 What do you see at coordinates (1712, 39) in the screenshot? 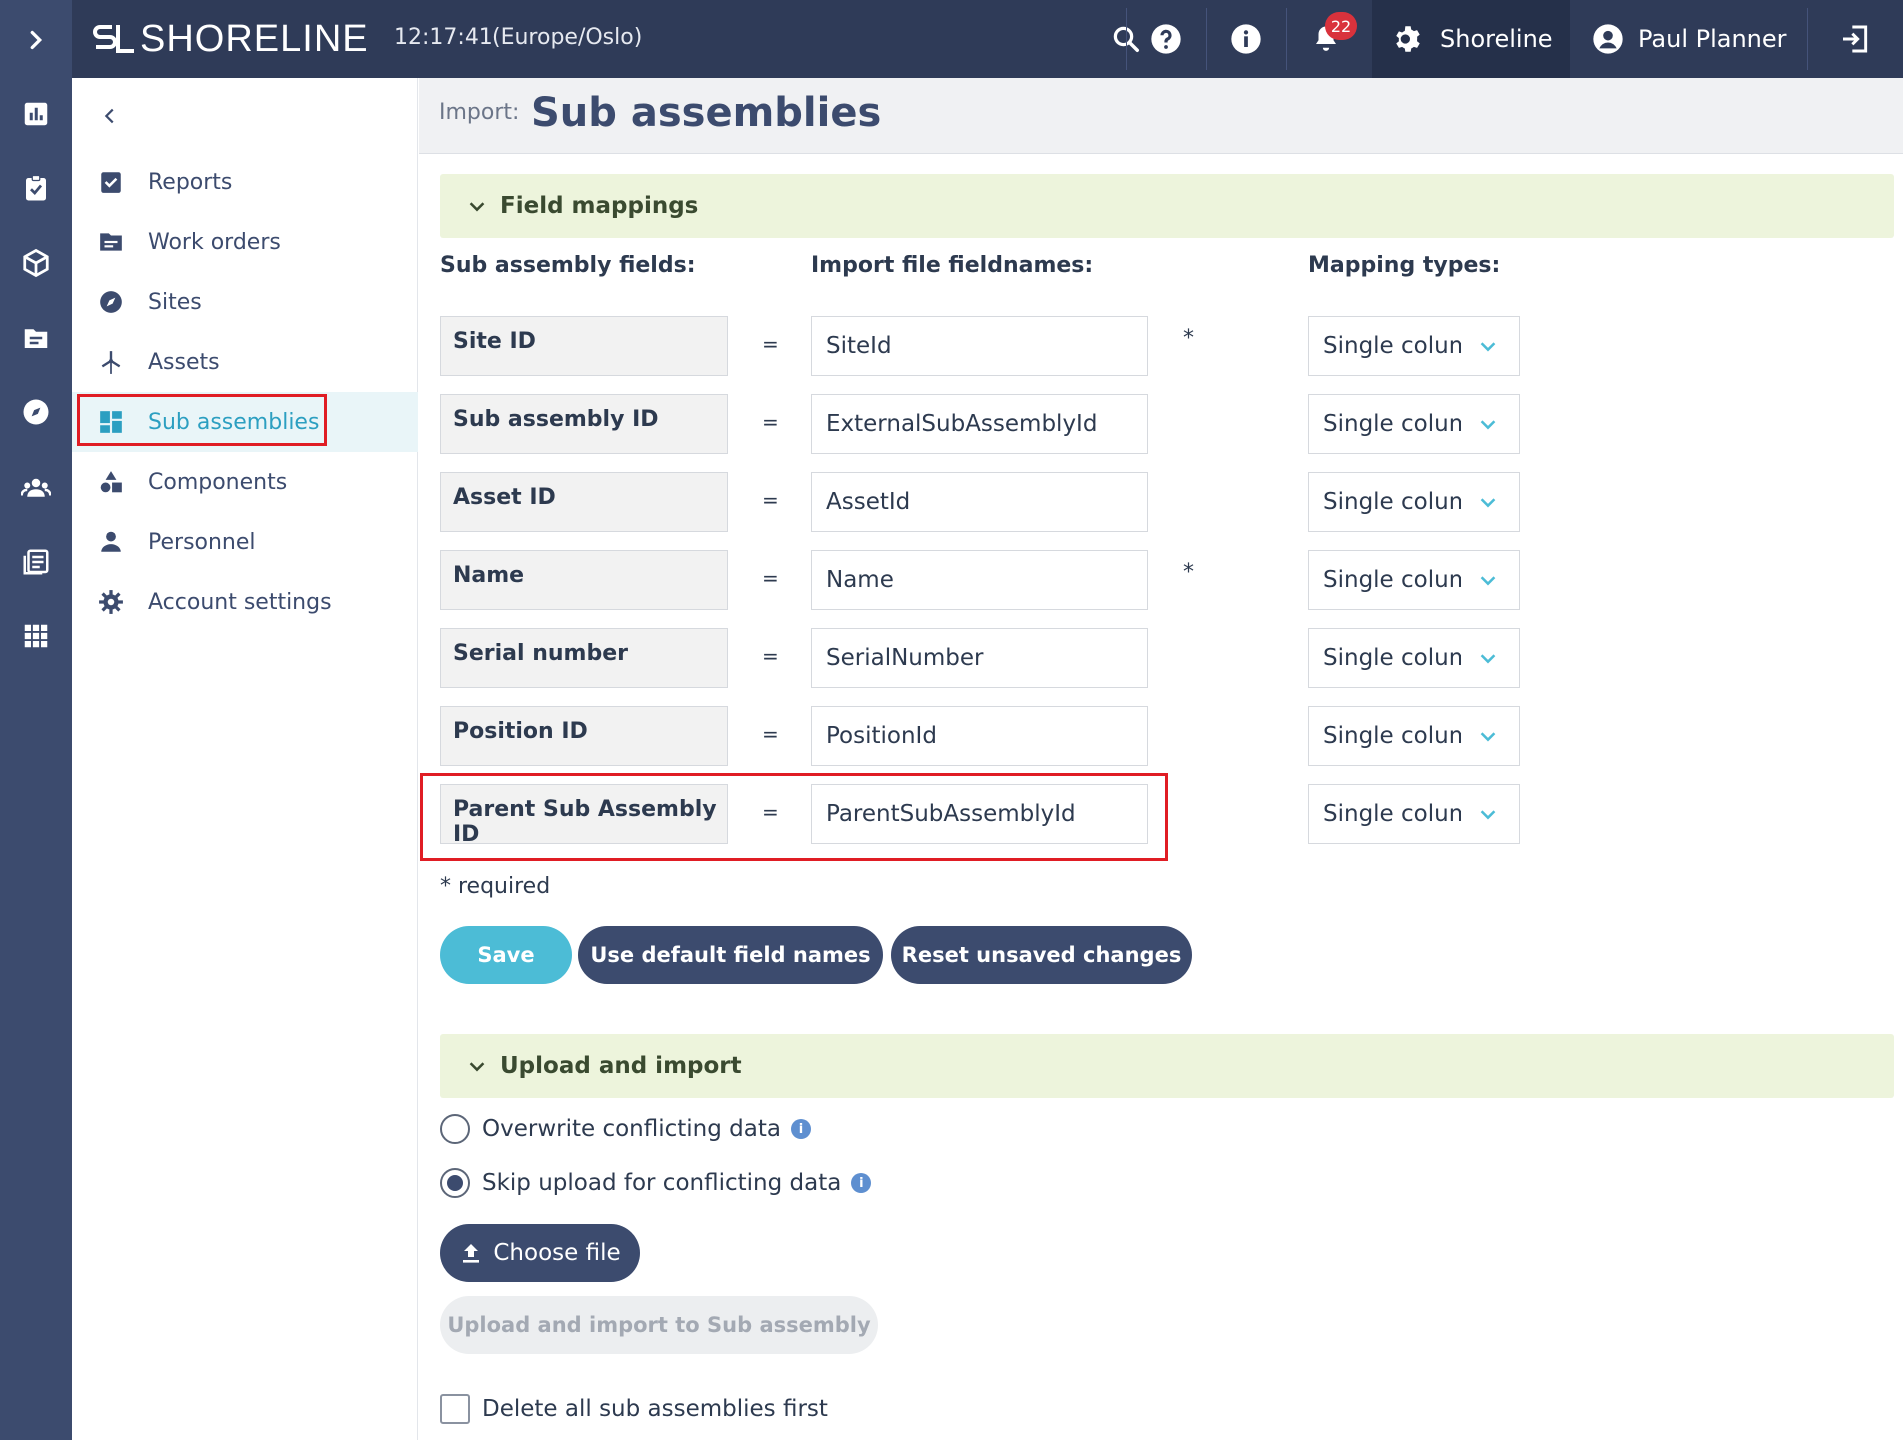
I see `user-name: Paul Planner` at bounding box center [1712, 39].